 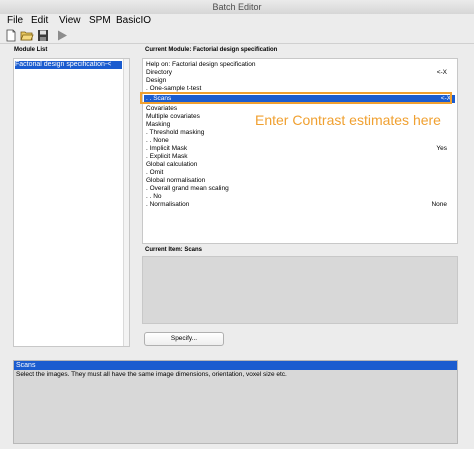 What do you see at coordinates (348, 120) in the screenshot?
I see `annotation-text: Enter Contrast estimates here` at bounding box center [348, 120].